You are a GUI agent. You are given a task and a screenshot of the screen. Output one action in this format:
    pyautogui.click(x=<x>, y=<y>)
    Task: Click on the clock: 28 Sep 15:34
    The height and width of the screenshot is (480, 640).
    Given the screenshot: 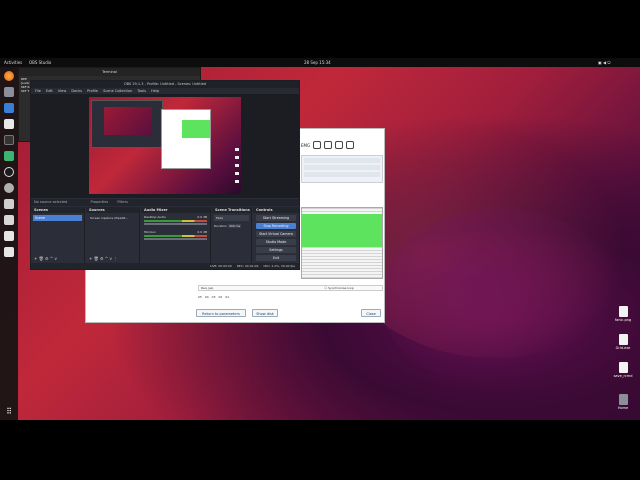 What is the action you would take?
    pyautogui.click(x=317, y=62)
    